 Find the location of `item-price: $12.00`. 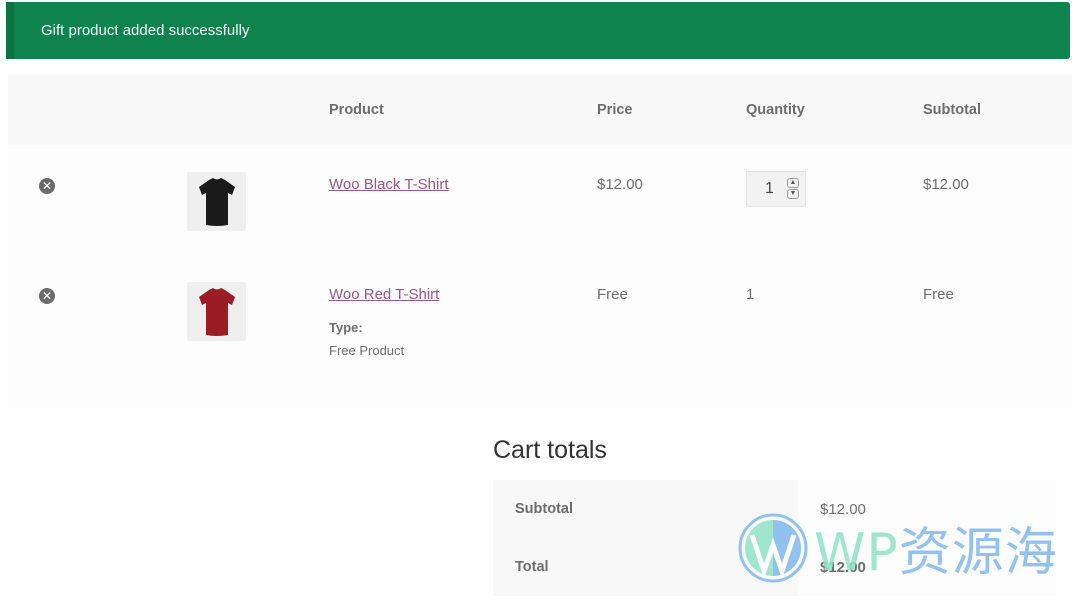

item-price: $12.00 is located at coordinates (620, 184).